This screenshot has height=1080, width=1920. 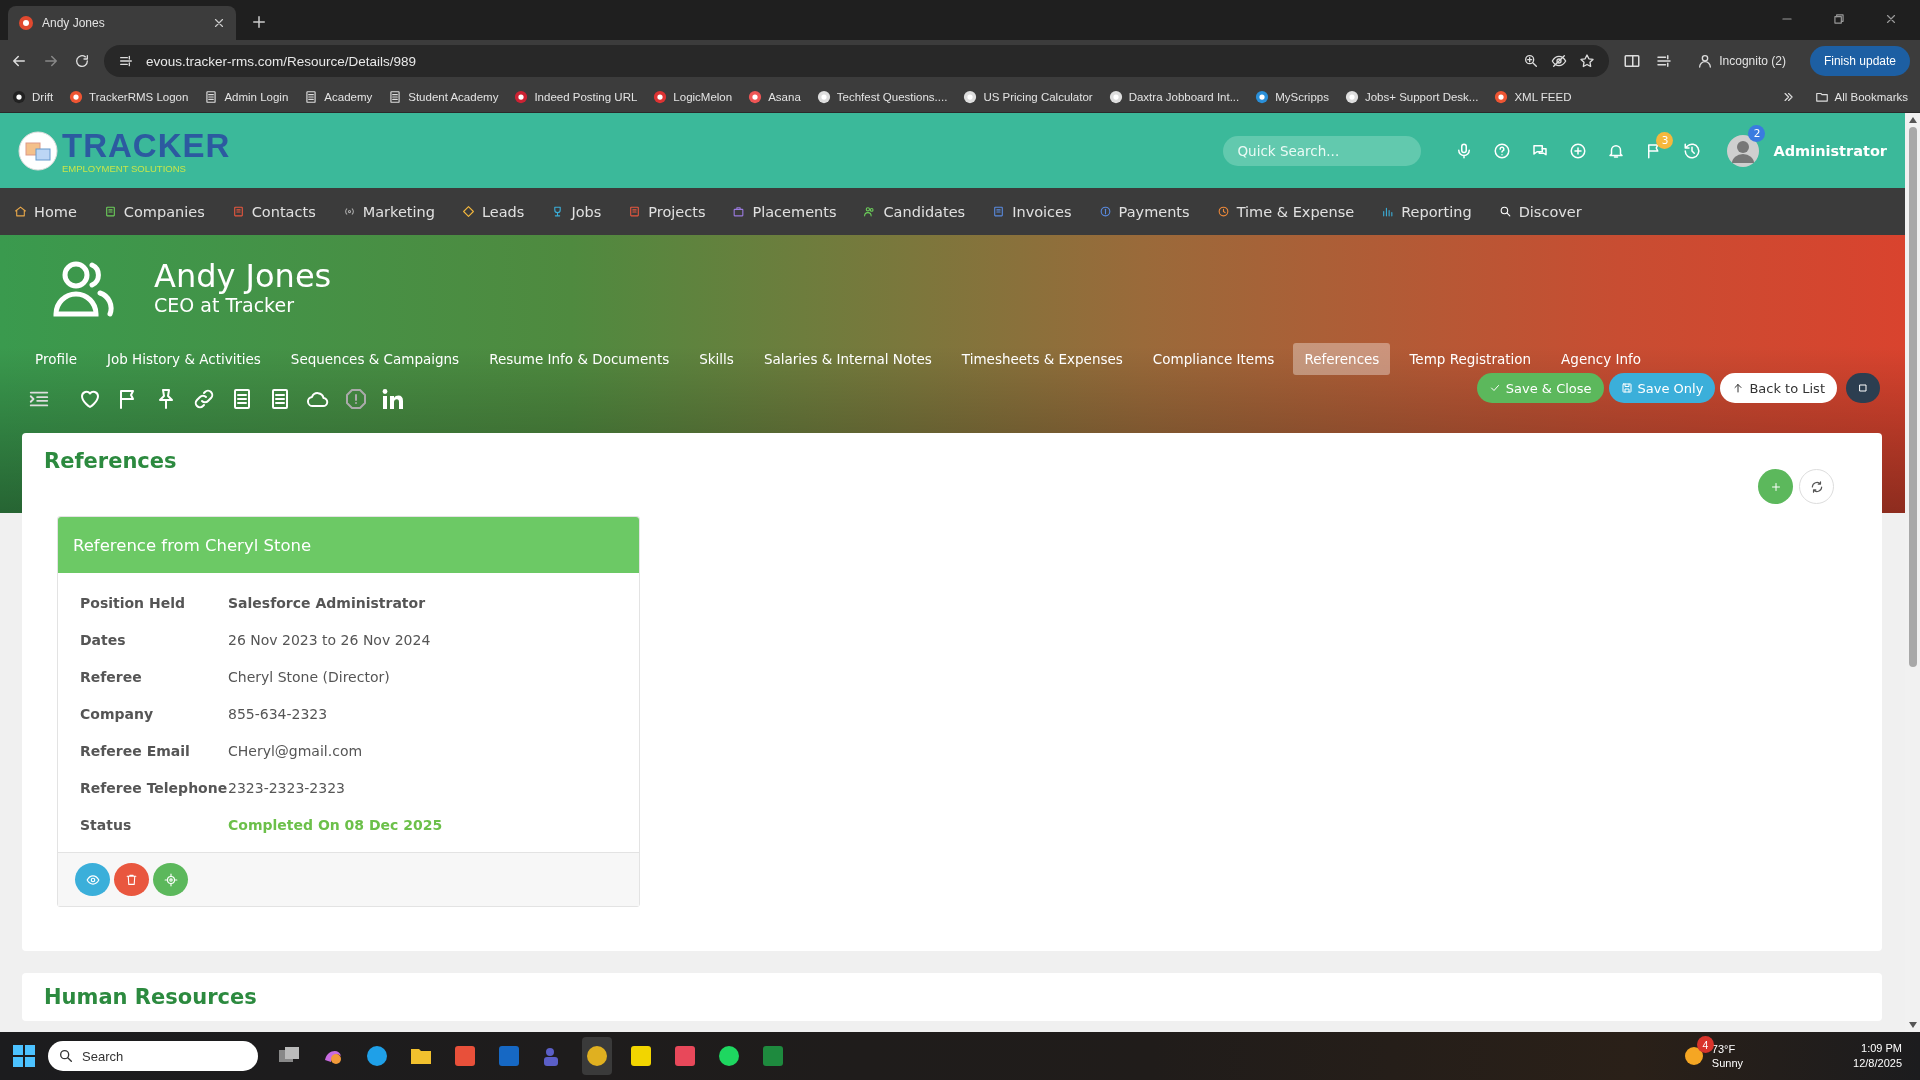 I want to click on profile-tab: Salaries & Internal Notes, so click(x=847, y=359).